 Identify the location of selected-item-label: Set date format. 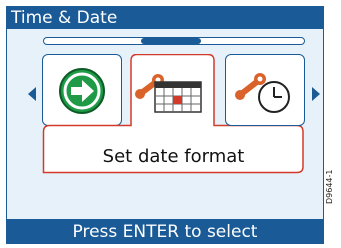
(173, 156).